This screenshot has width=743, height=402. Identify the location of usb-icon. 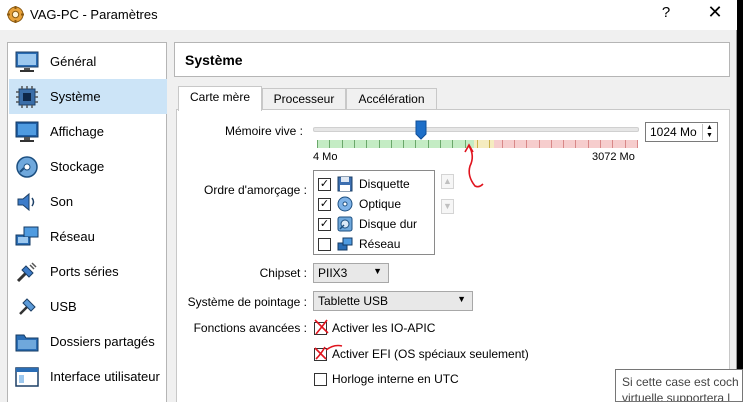
(27, 307).